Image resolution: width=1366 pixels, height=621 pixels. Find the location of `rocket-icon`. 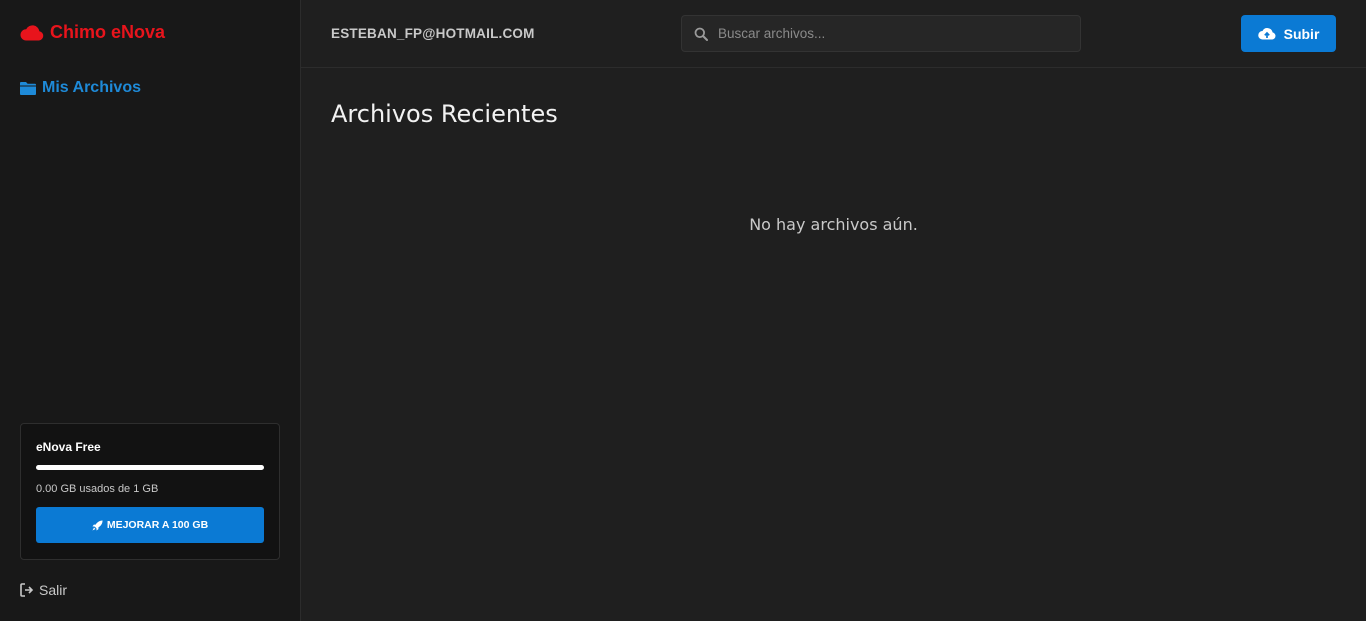

rocket-icon is located at coordinates (97, 525).